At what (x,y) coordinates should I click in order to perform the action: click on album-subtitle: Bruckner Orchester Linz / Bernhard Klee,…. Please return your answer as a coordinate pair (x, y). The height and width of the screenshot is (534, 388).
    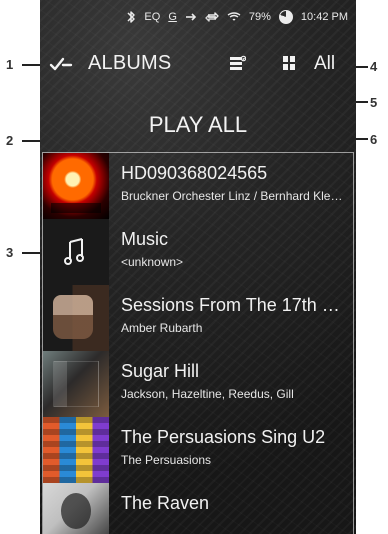
    Looking at the image, I should click on (233, 196).